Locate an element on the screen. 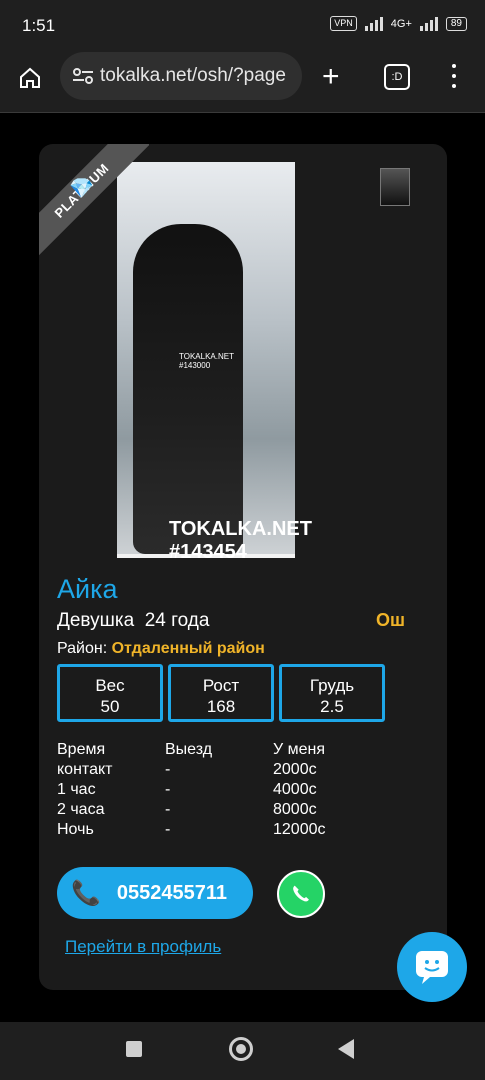  param-weight: Вес 50 is located at coordinates (110, 693).